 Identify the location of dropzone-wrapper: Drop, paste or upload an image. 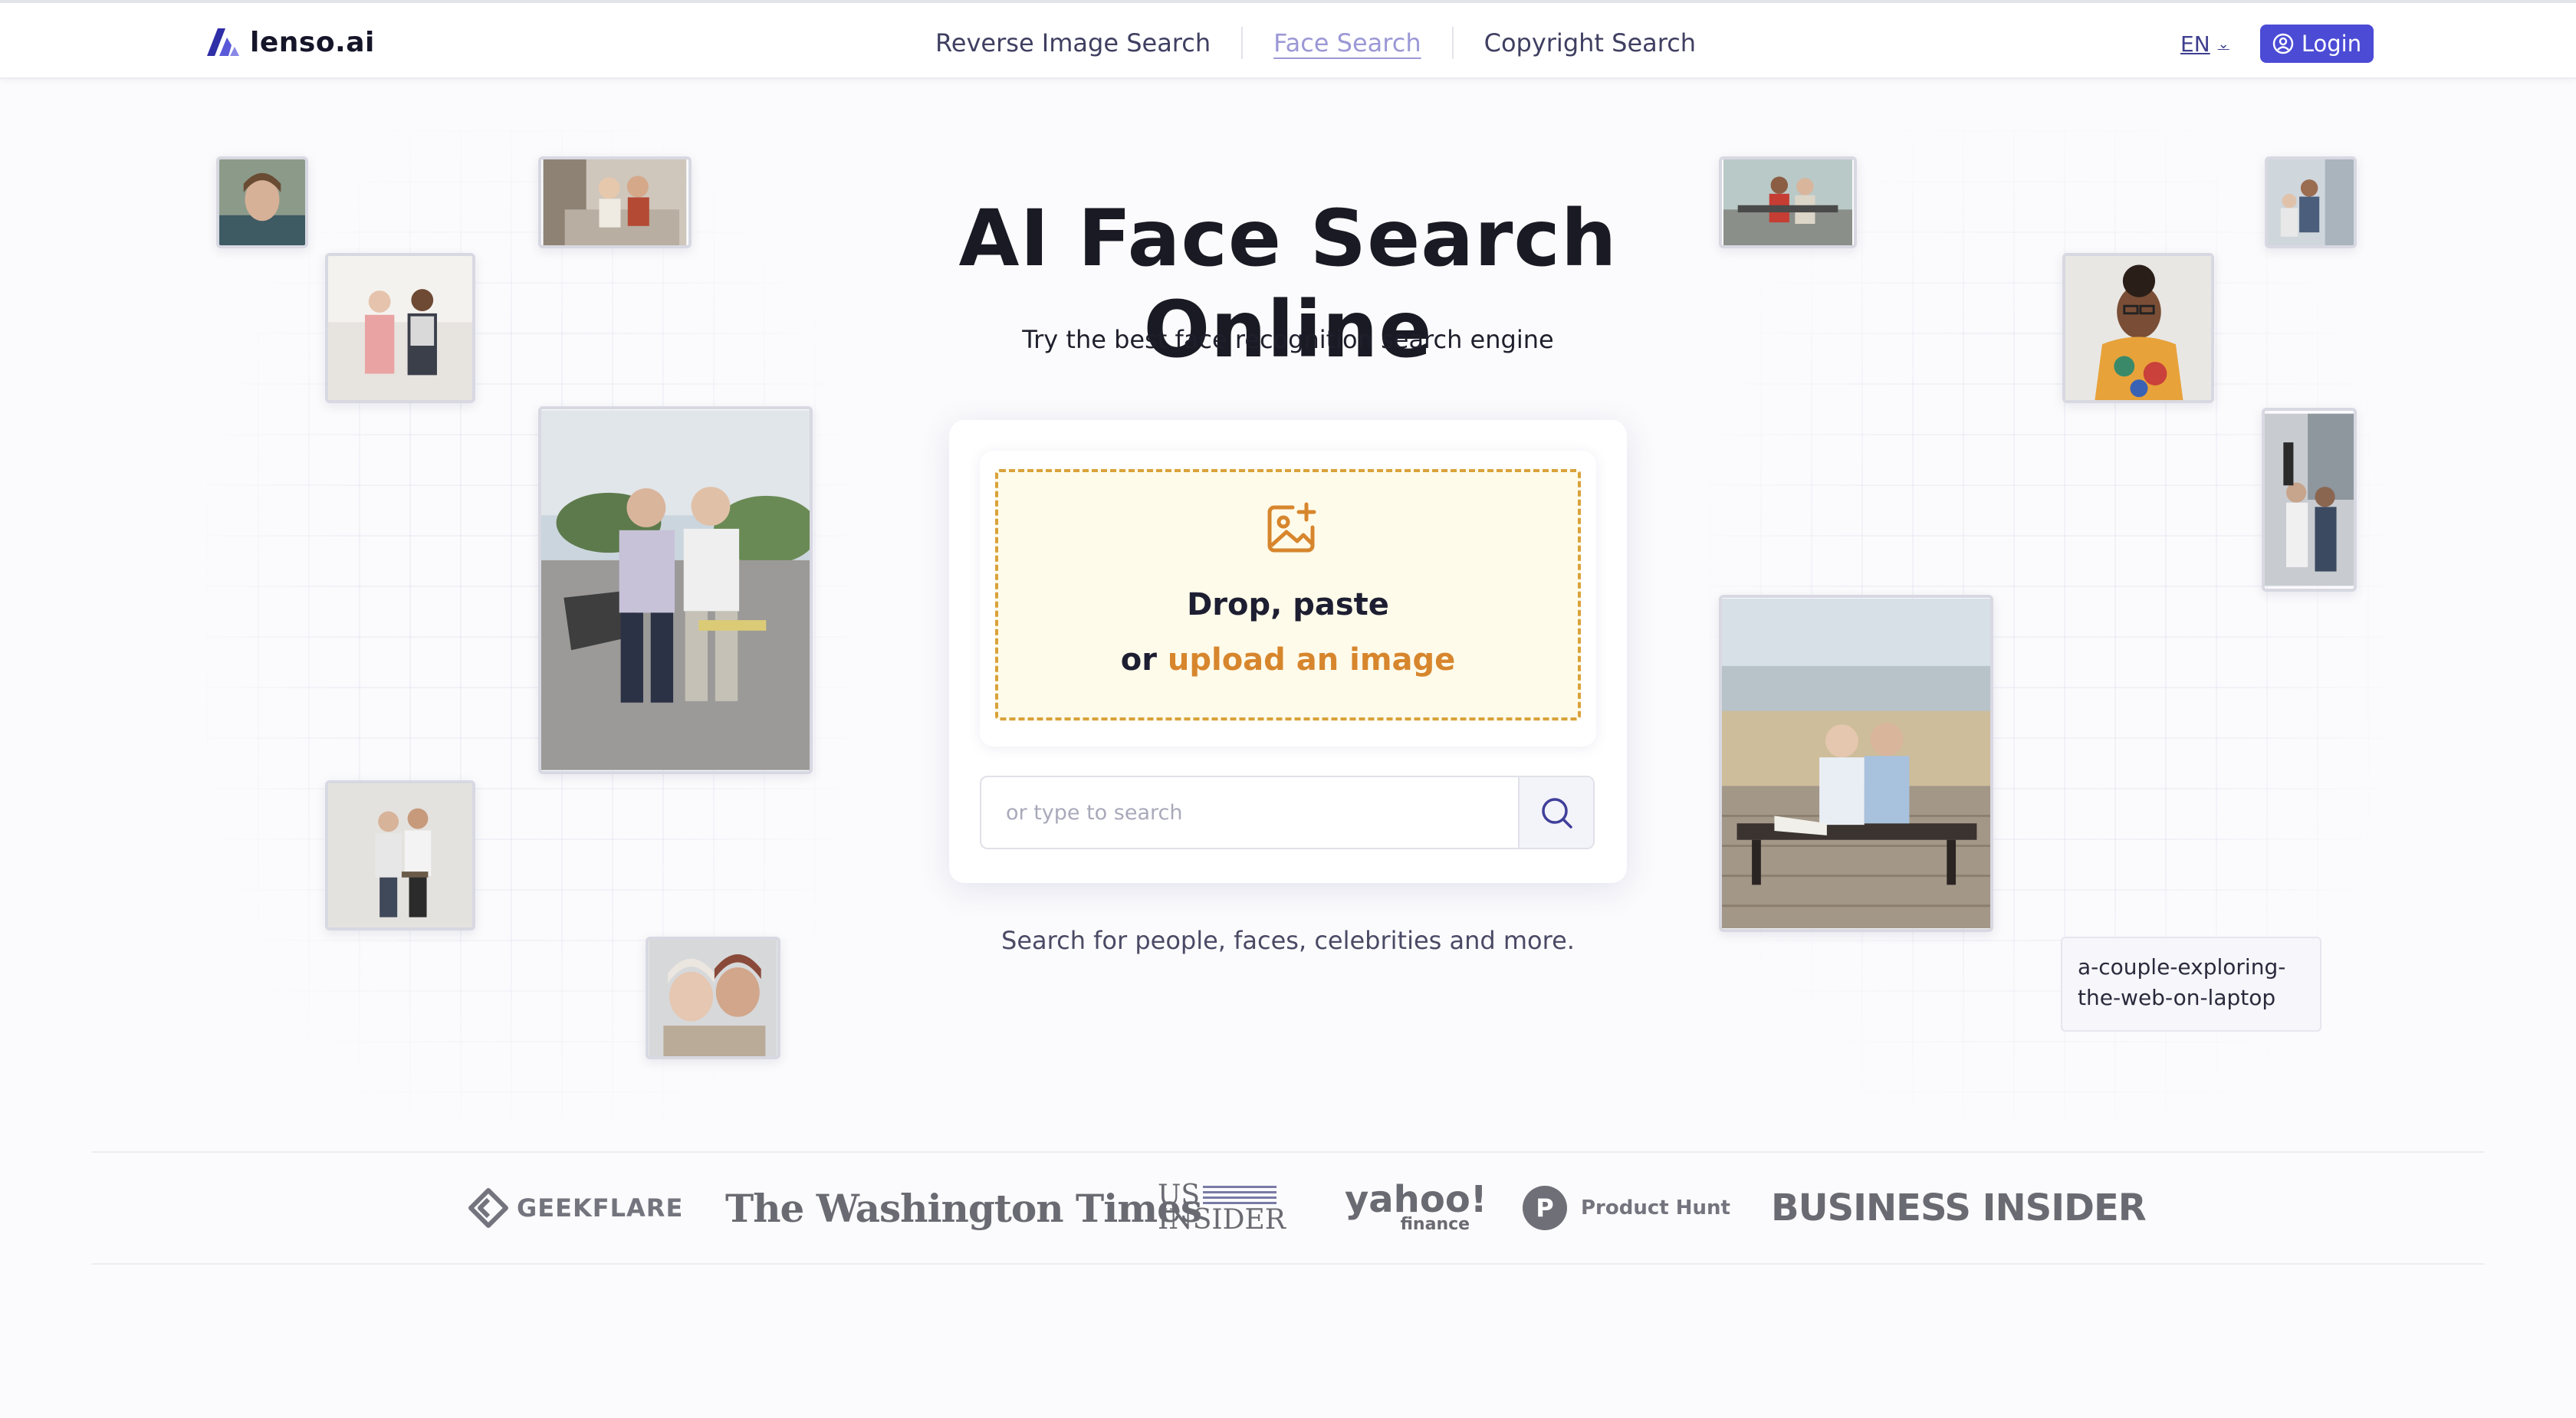
(1288, 599).